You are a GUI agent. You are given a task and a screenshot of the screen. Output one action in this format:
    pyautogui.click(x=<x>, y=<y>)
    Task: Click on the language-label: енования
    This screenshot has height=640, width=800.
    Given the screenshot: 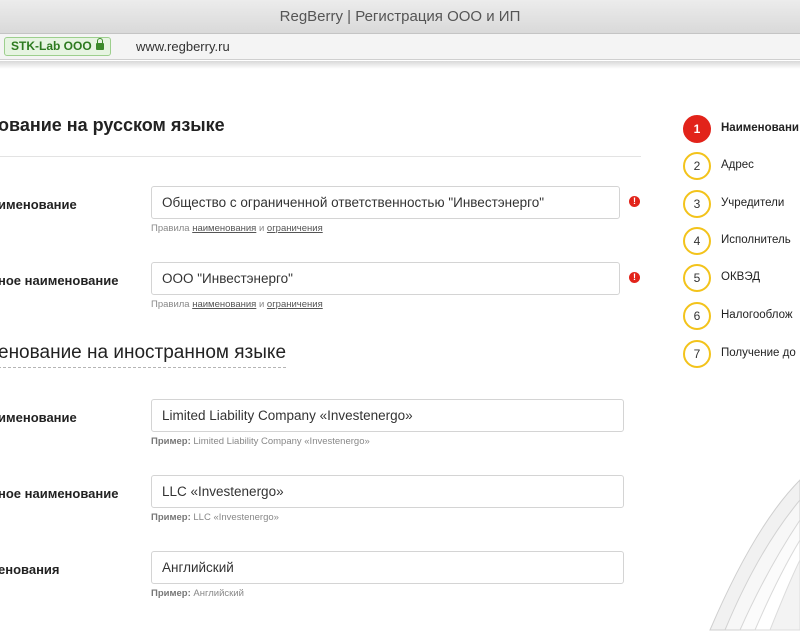 What is the action you would take?
    pyautogui.click(x=30, y=569)
    